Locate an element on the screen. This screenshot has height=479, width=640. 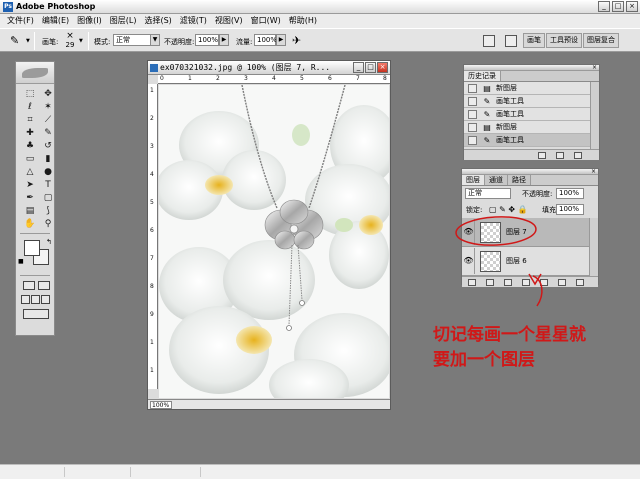
path-selection-tool-icon: ➤ is located at coordinates (30, 185).